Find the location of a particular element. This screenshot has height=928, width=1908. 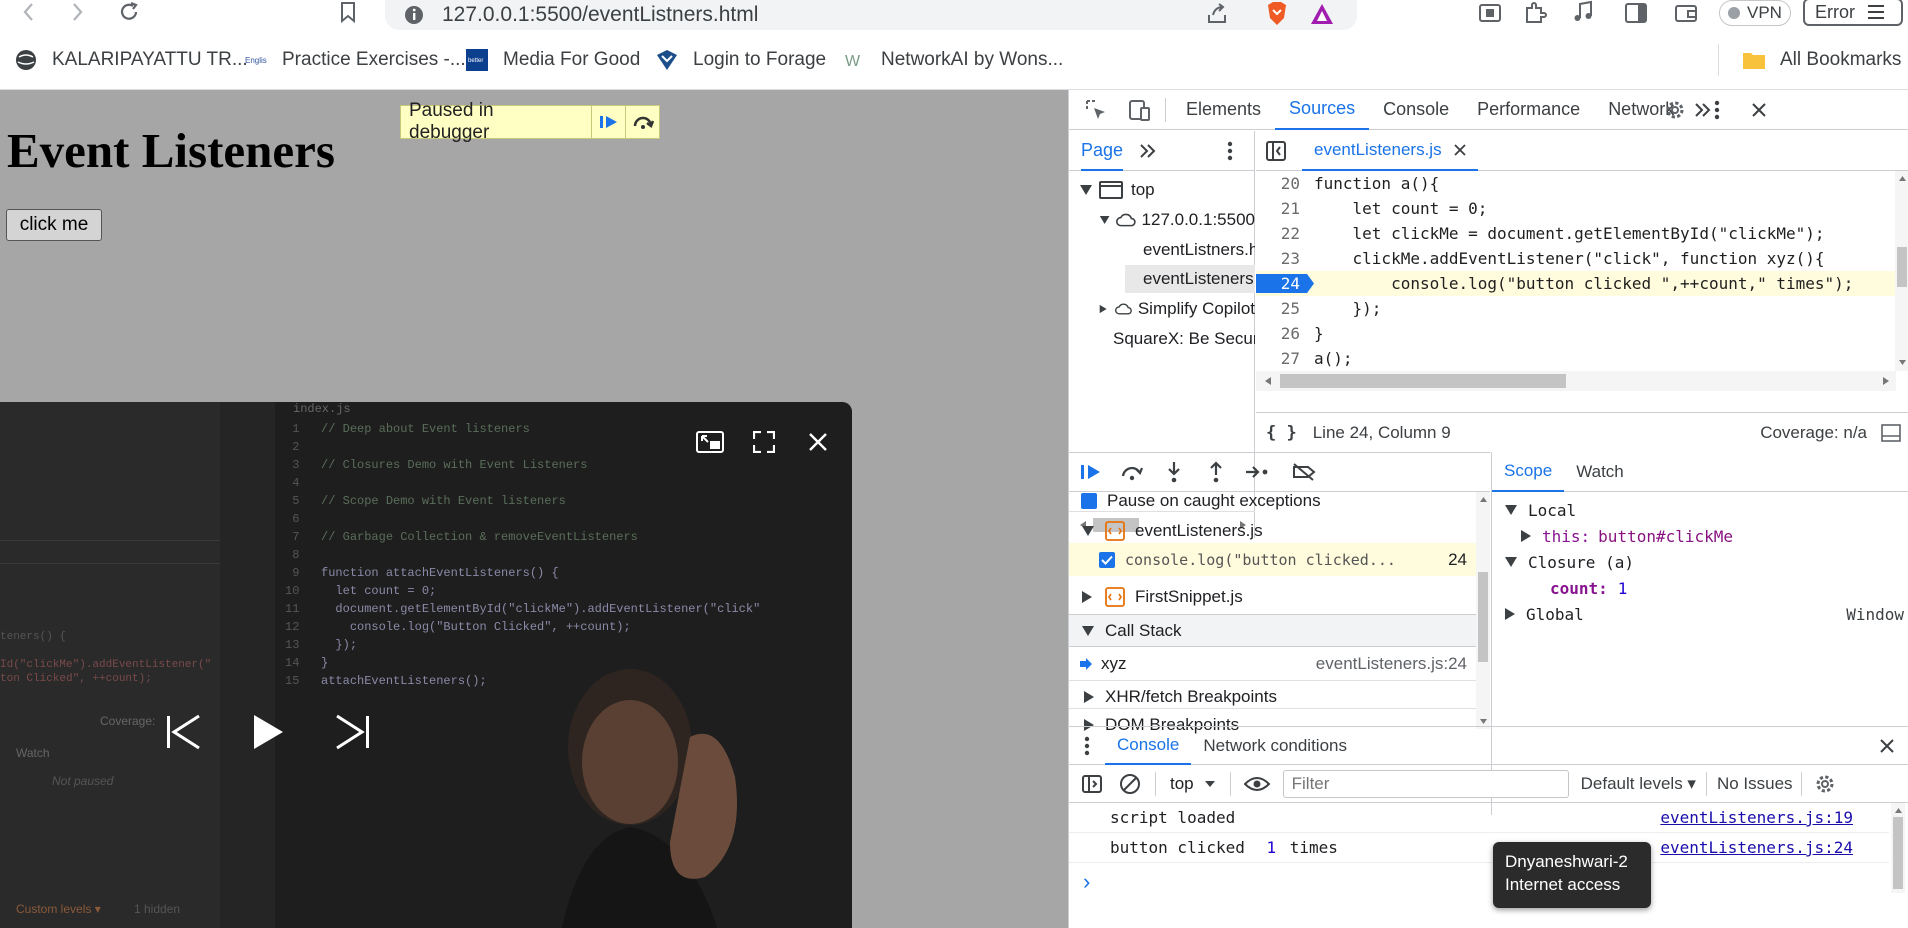

scope-this-row: this: button#clickMe is located at coordinates (1626, 536).